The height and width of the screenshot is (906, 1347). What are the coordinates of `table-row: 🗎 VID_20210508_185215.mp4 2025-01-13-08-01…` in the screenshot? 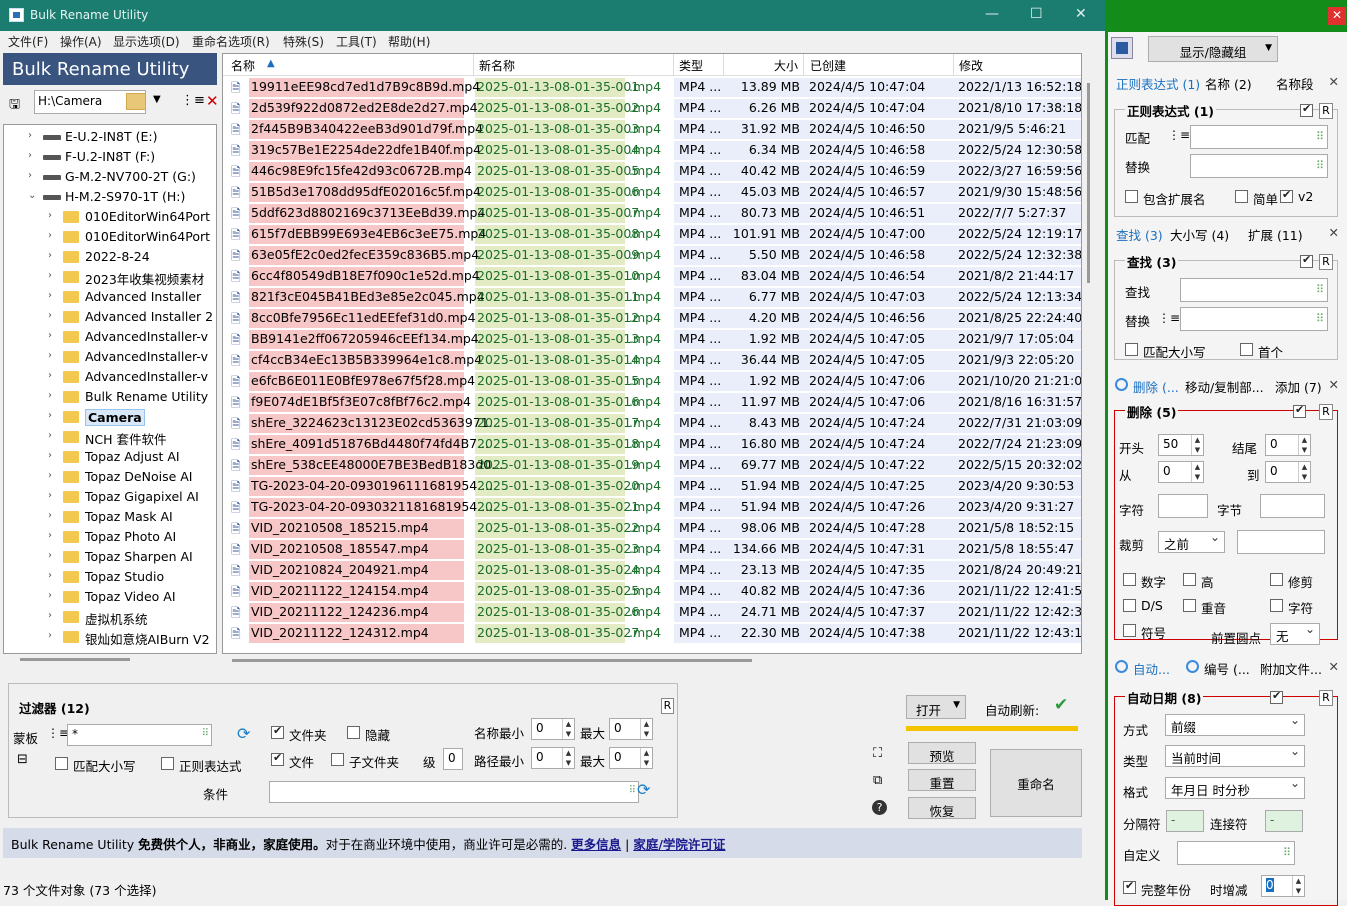 It's located at (652, 528).